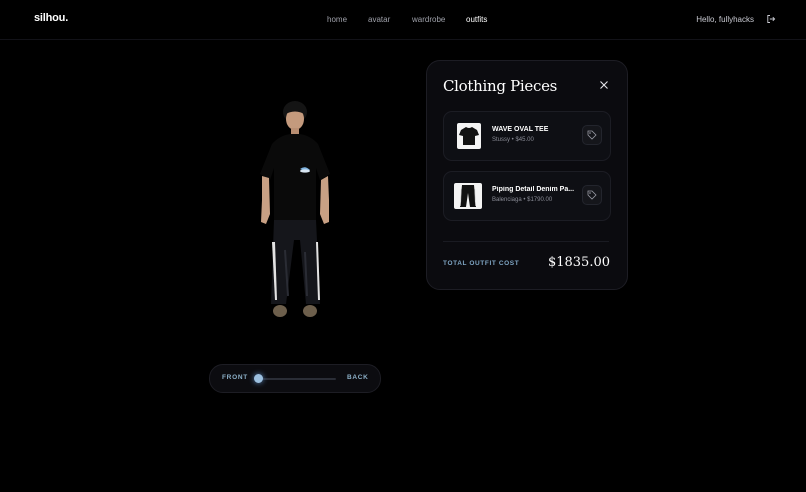 This screenshot has height=492, width=806. I want to click on clothing-item-card: WAVE OVAL TEE Stussy • $45.00, so click(527, 136).